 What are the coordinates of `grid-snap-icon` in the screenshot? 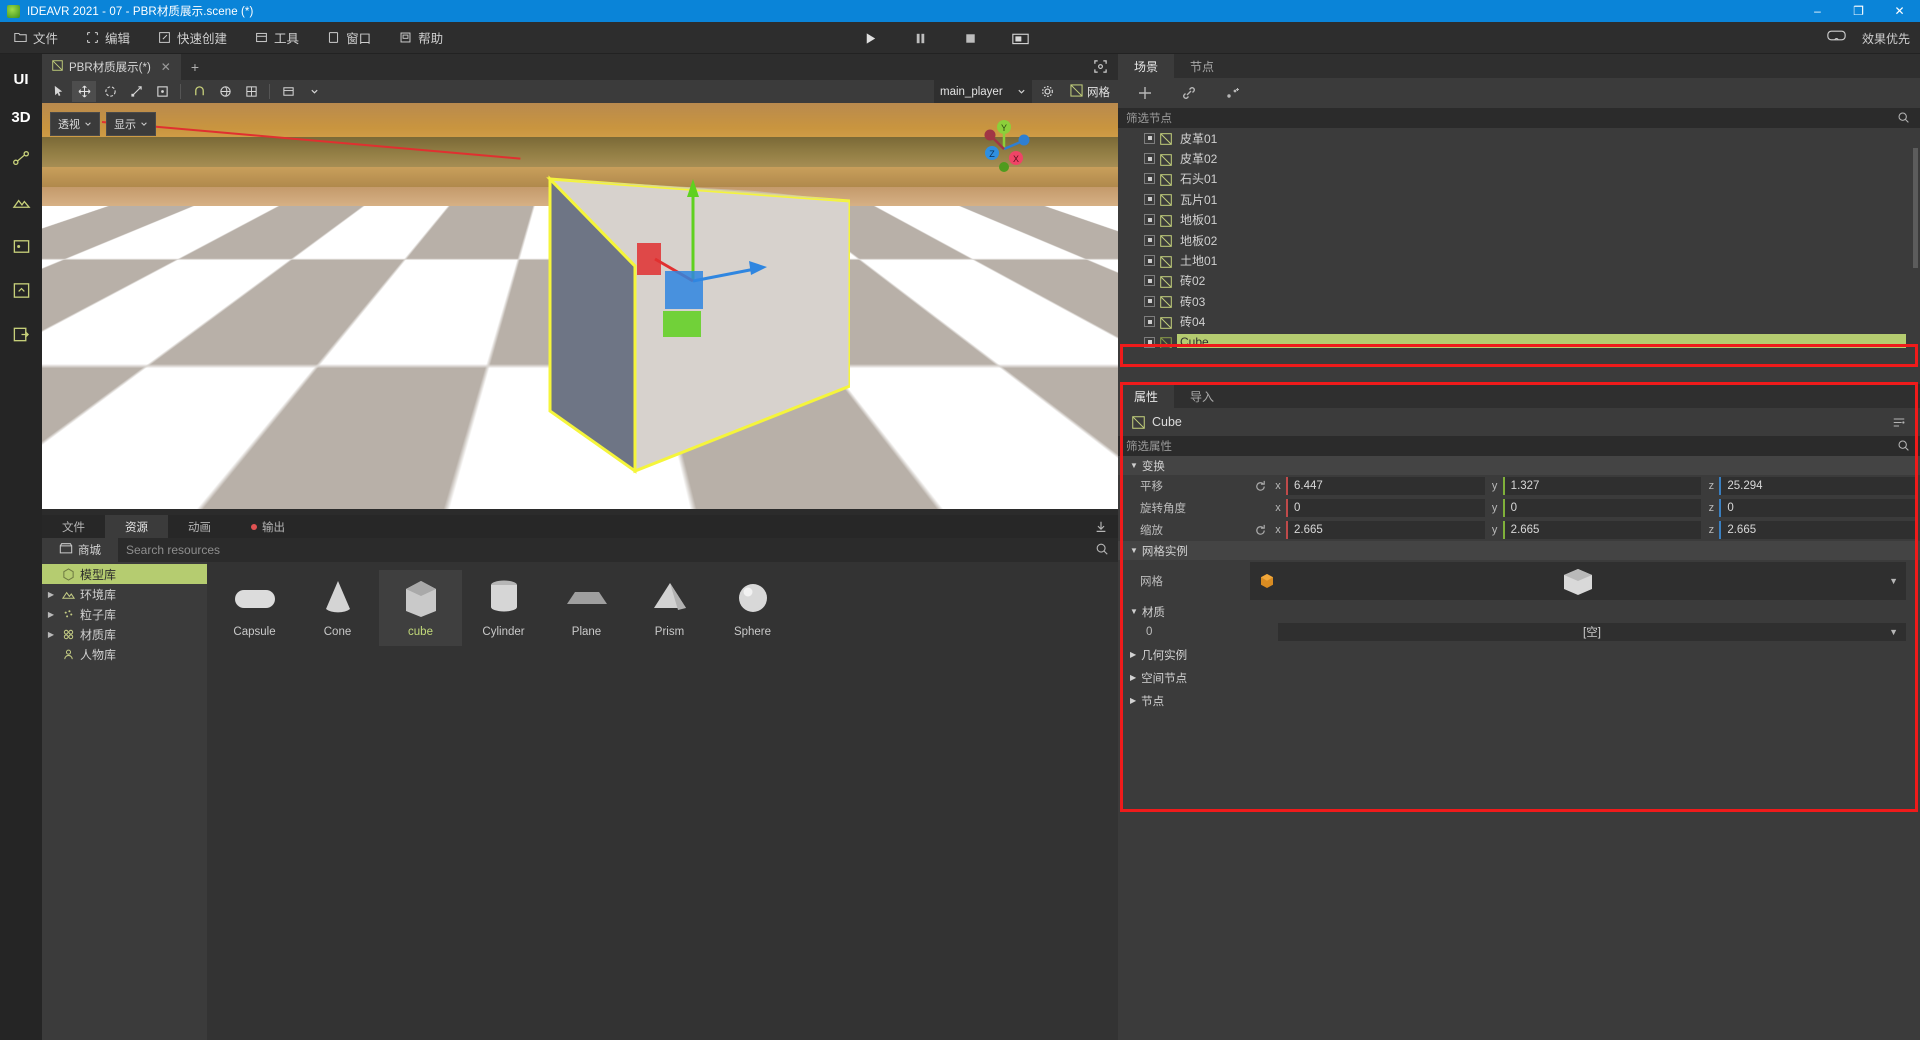 It's located at (251, 91).